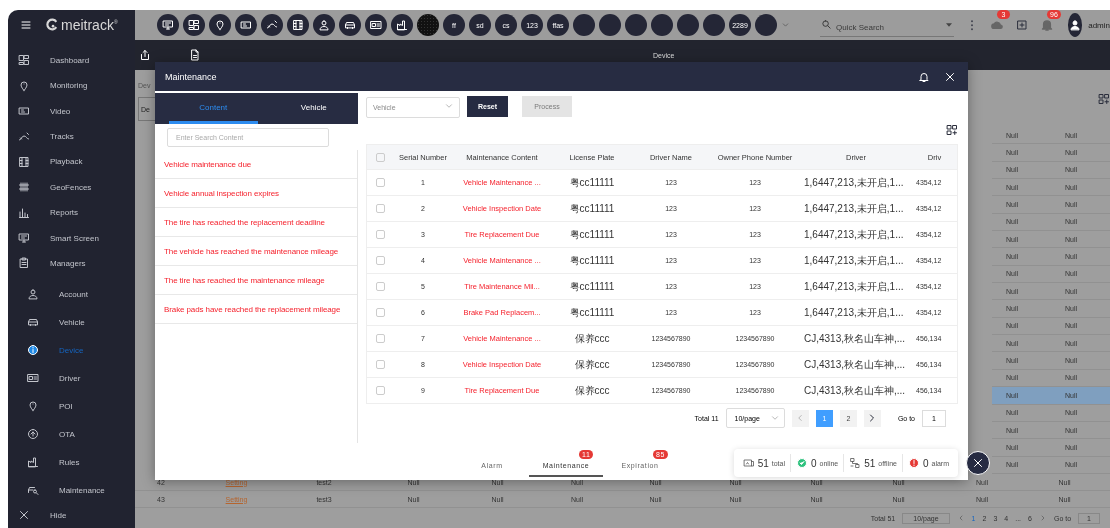  Describe the element at coordinates (71, 111) in the screenshot. I see `sidebar-item: Video` at that location.